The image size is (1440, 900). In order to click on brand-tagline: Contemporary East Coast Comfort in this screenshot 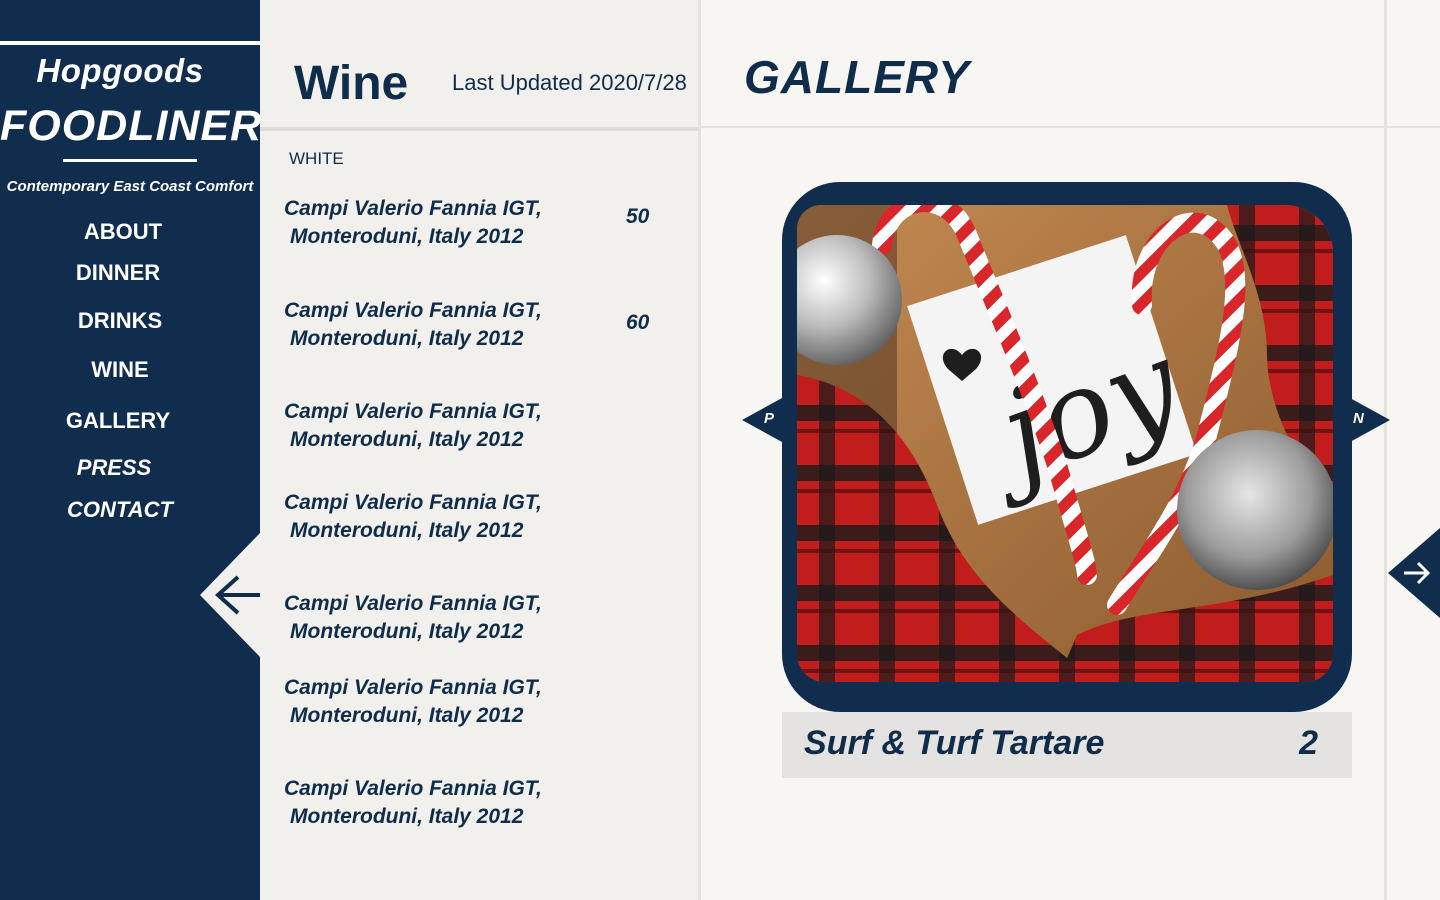, I will do `click(130, 186)`.